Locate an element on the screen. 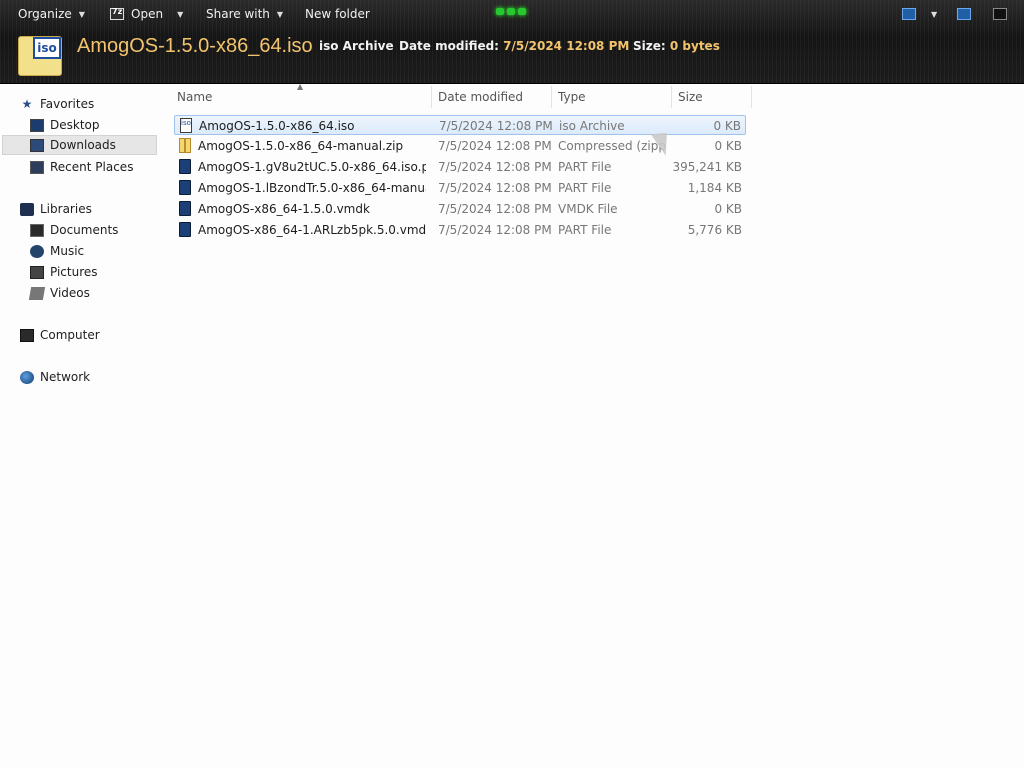  nav-documents: Documents is located at coordinates (74, 230).